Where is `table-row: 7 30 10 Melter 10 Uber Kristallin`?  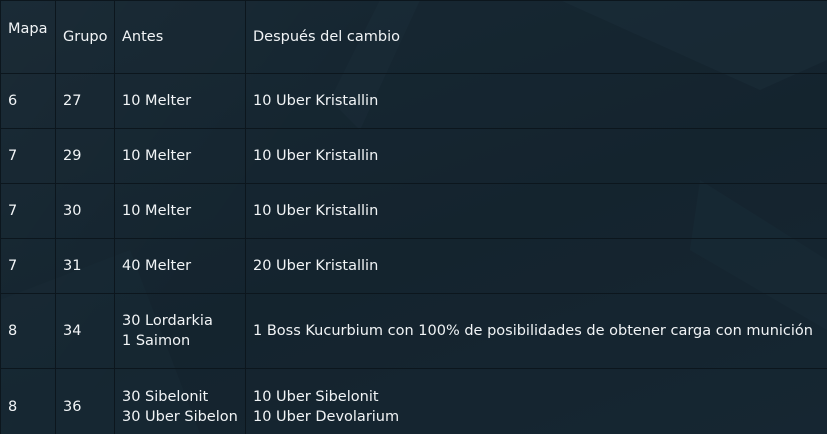
table-row: 7 30 10 Melter 10 Uber Kristallin is located at coordinates (413, 211).